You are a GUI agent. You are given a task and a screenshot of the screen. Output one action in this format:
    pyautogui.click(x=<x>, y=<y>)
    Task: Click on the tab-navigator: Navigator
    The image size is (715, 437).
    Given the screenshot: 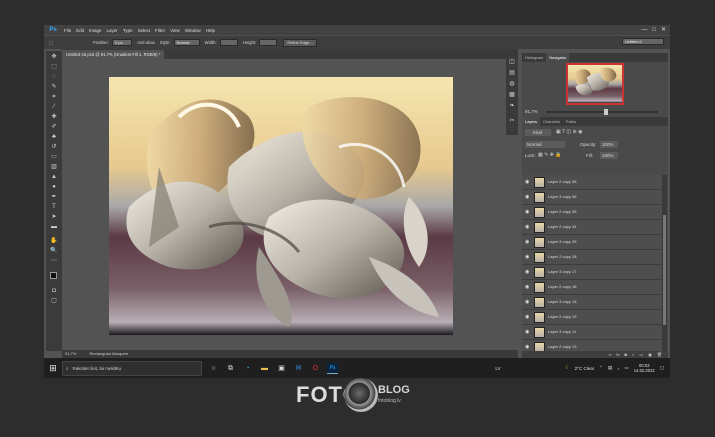 What is the action you would take?
    pyautogui.click(x=558, y=57)
    